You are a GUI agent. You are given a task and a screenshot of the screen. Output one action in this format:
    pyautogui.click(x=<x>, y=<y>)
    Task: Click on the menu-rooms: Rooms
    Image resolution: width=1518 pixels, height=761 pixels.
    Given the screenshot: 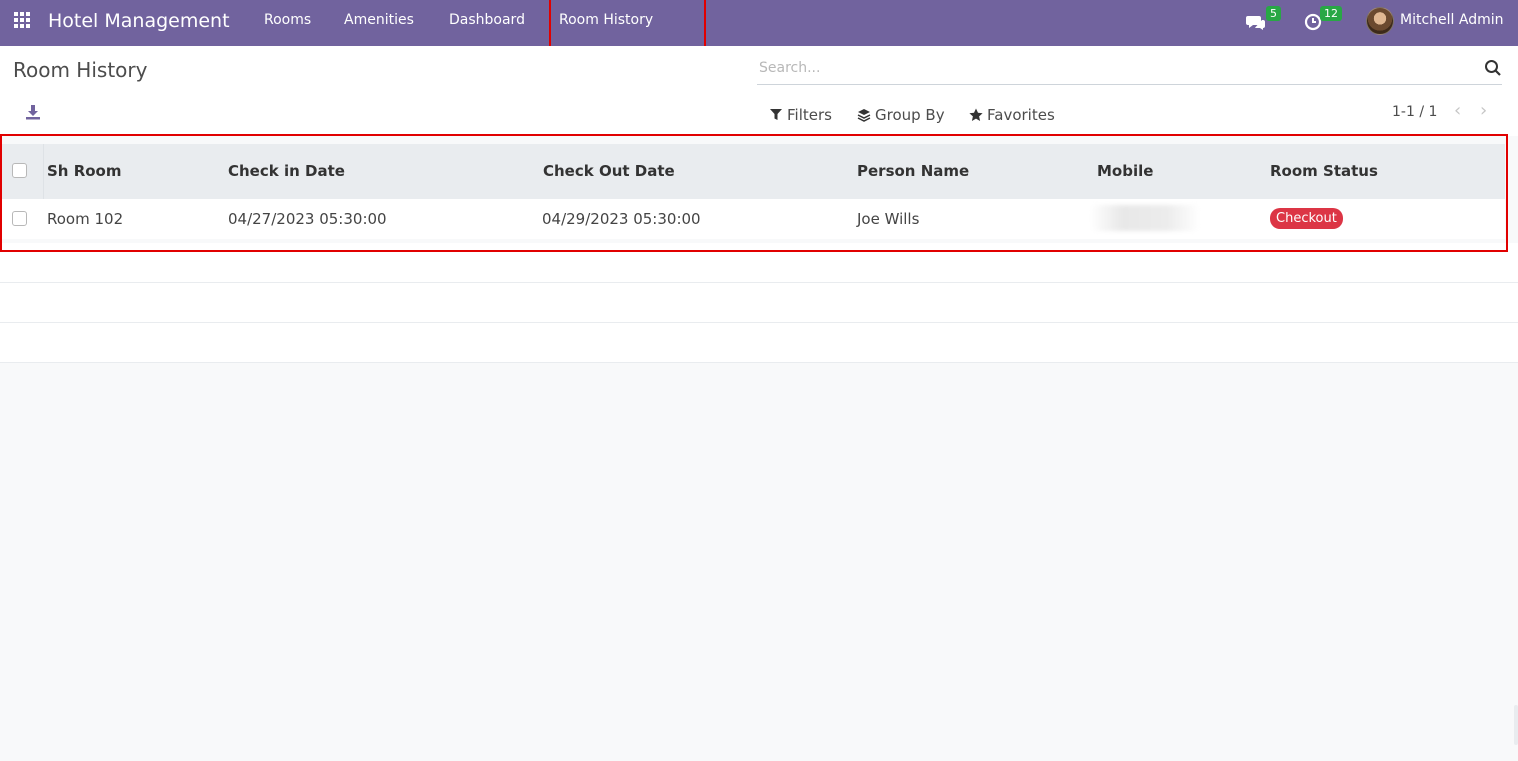 What is the action you would take?
    pyautogui.click(x=287, y=20)
    